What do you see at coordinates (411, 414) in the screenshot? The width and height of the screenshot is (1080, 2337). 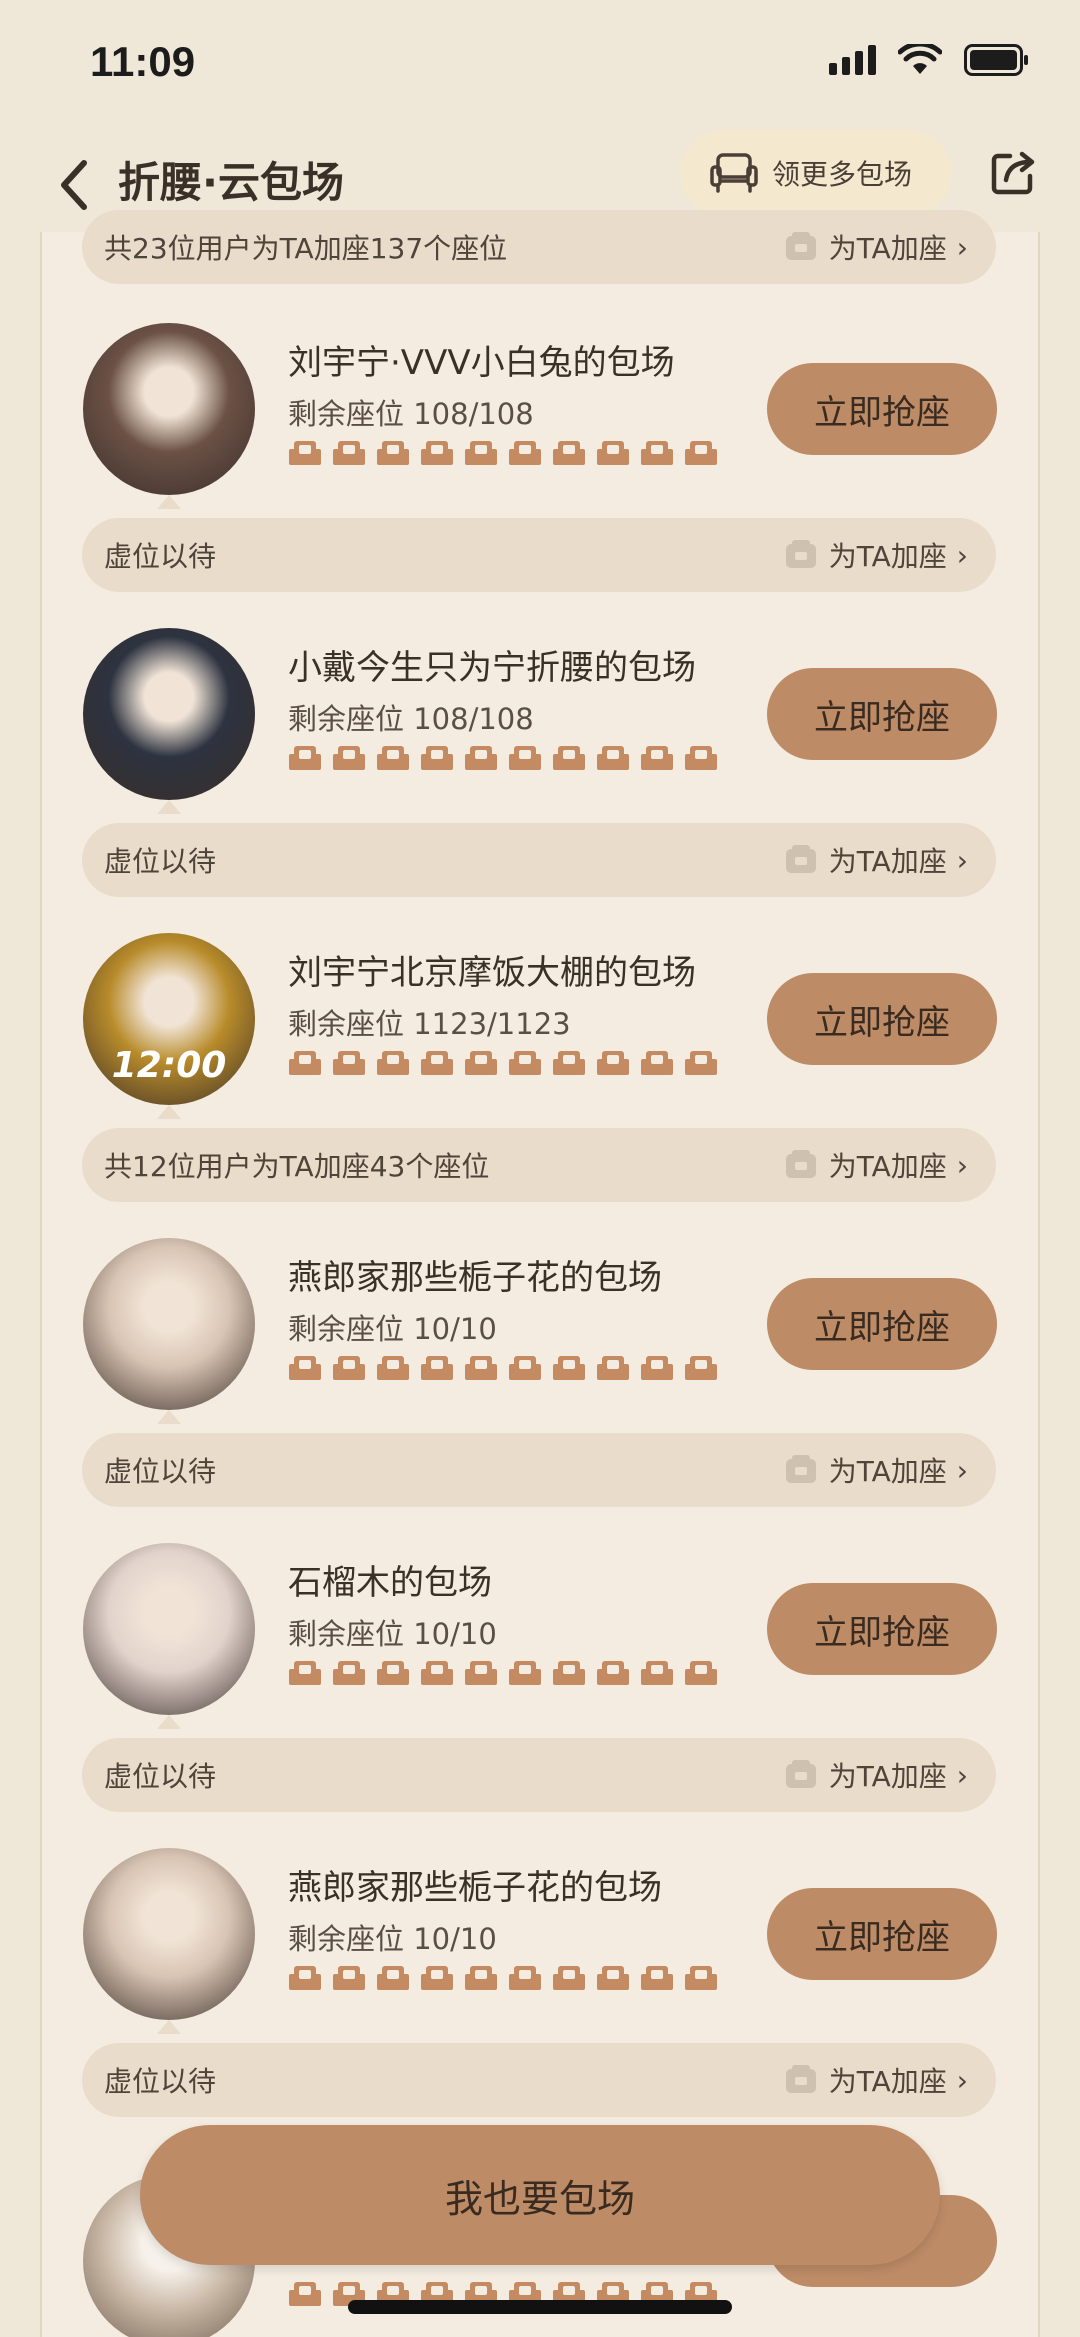 I see `remaining-seats: 剩余座位 108/108` at bounding box center [411, 414].